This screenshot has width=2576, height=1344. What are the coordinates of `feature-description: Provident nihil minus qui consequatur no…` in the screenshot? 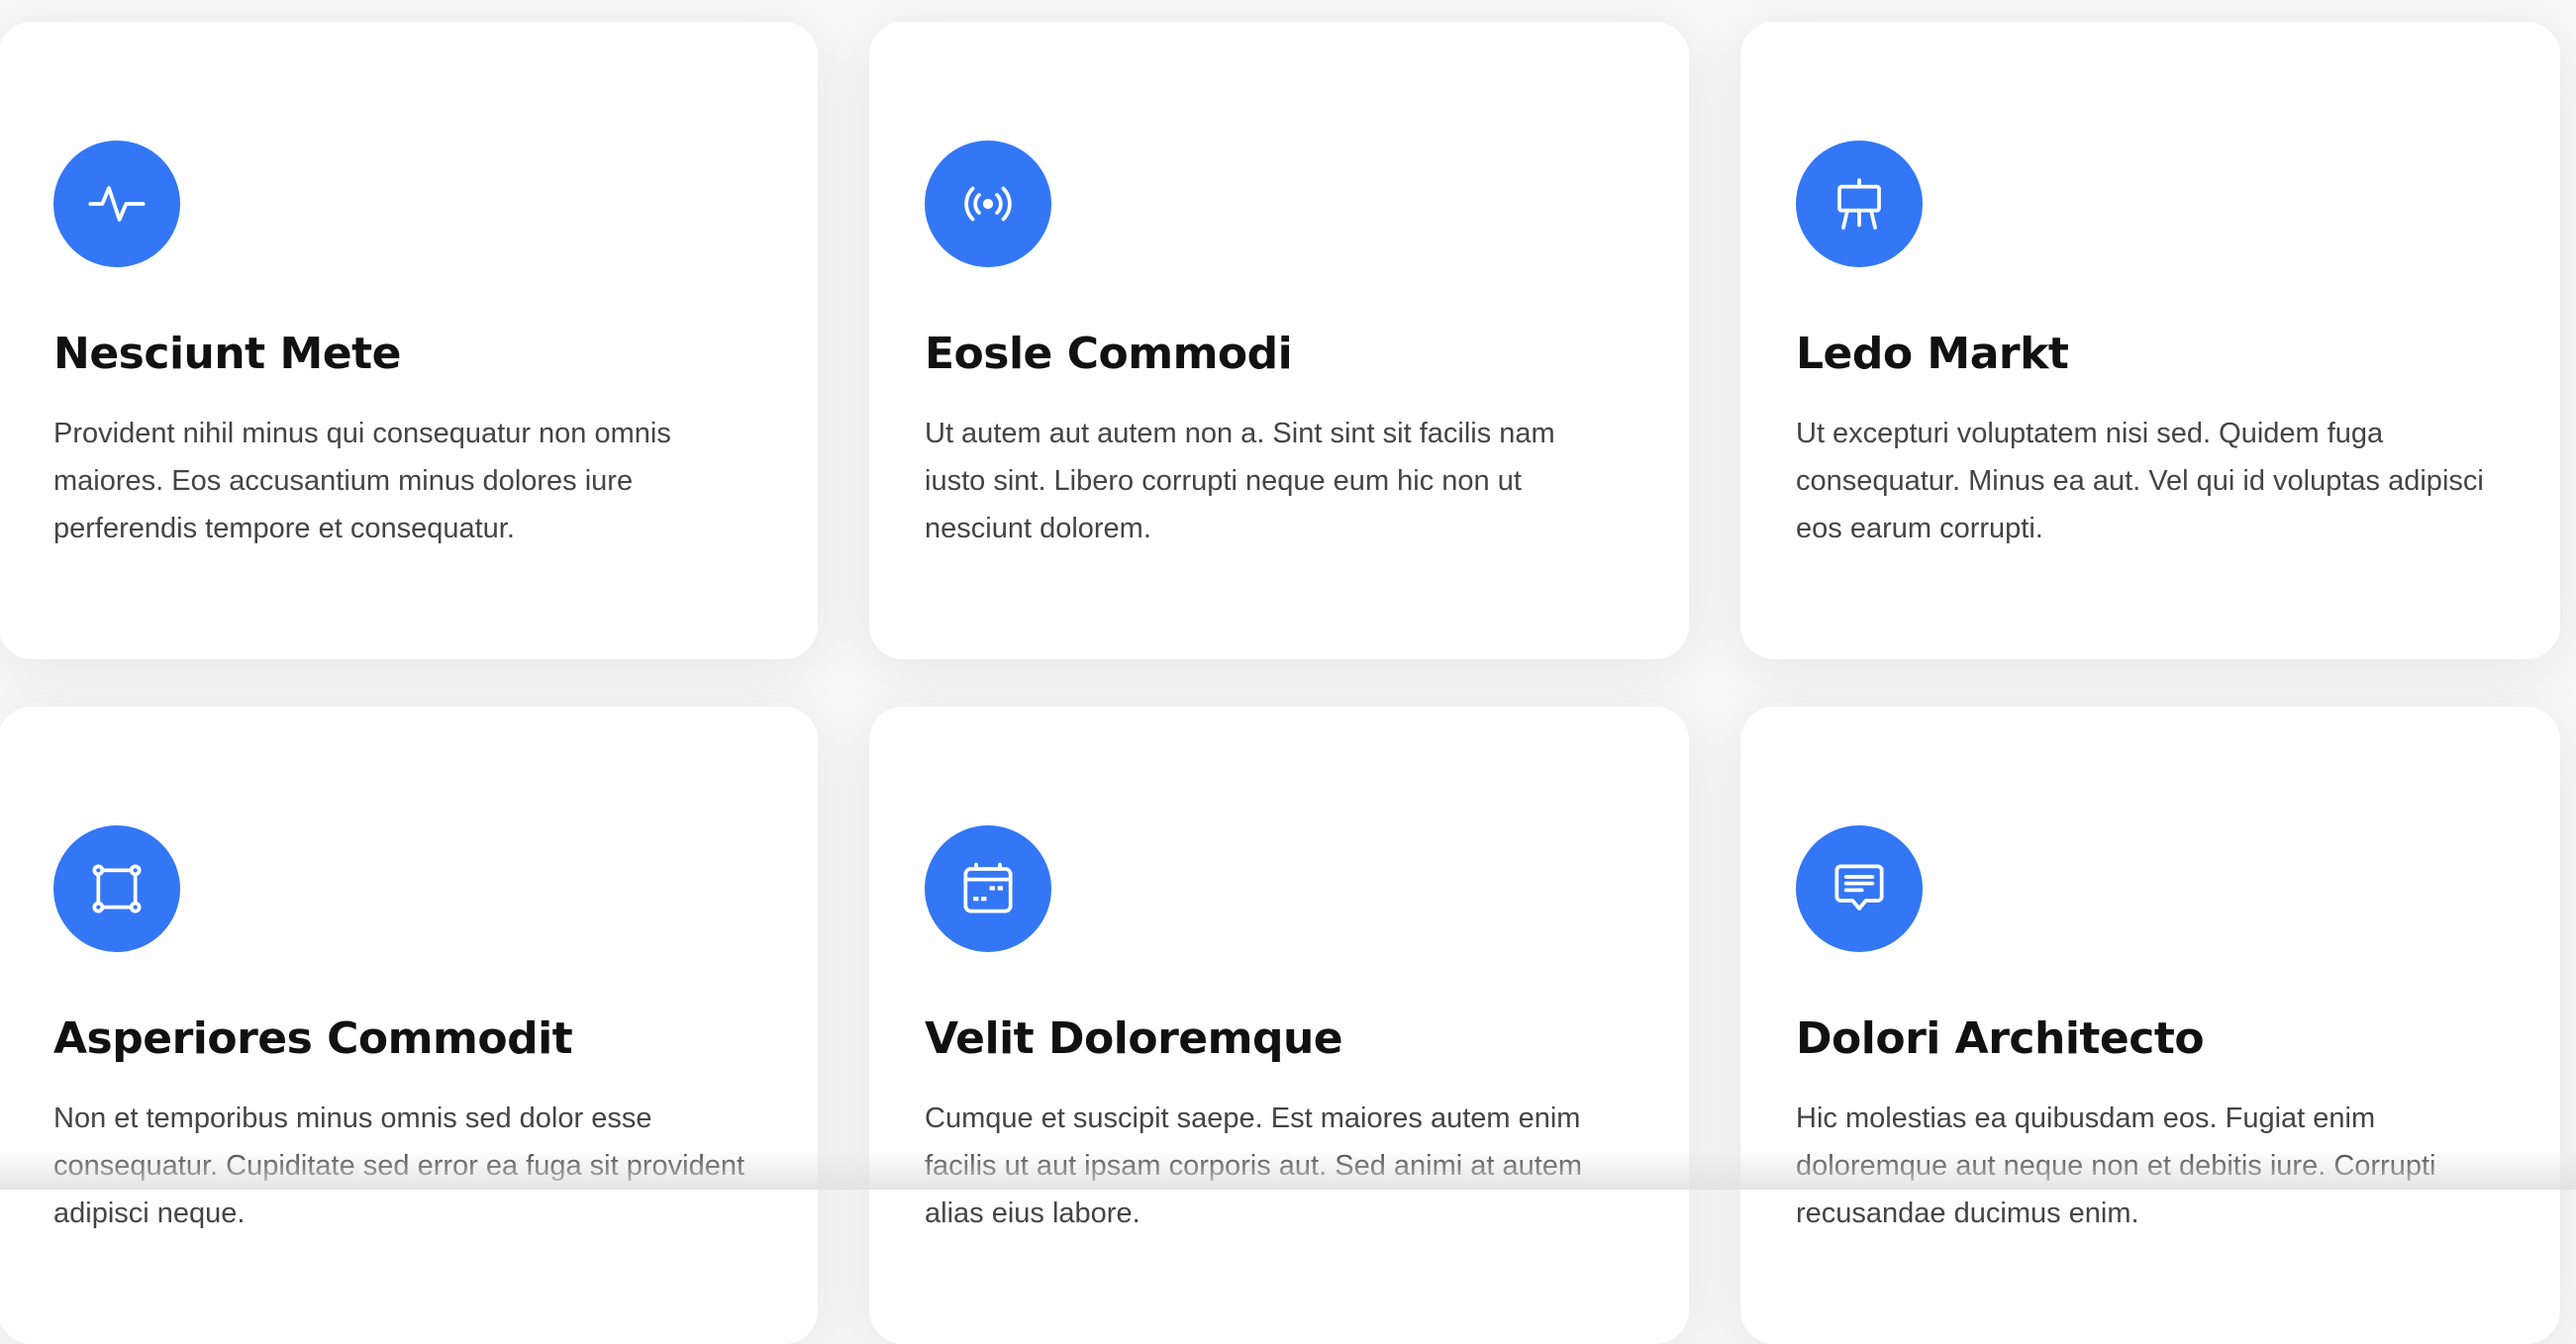 It's located at (362, 481).